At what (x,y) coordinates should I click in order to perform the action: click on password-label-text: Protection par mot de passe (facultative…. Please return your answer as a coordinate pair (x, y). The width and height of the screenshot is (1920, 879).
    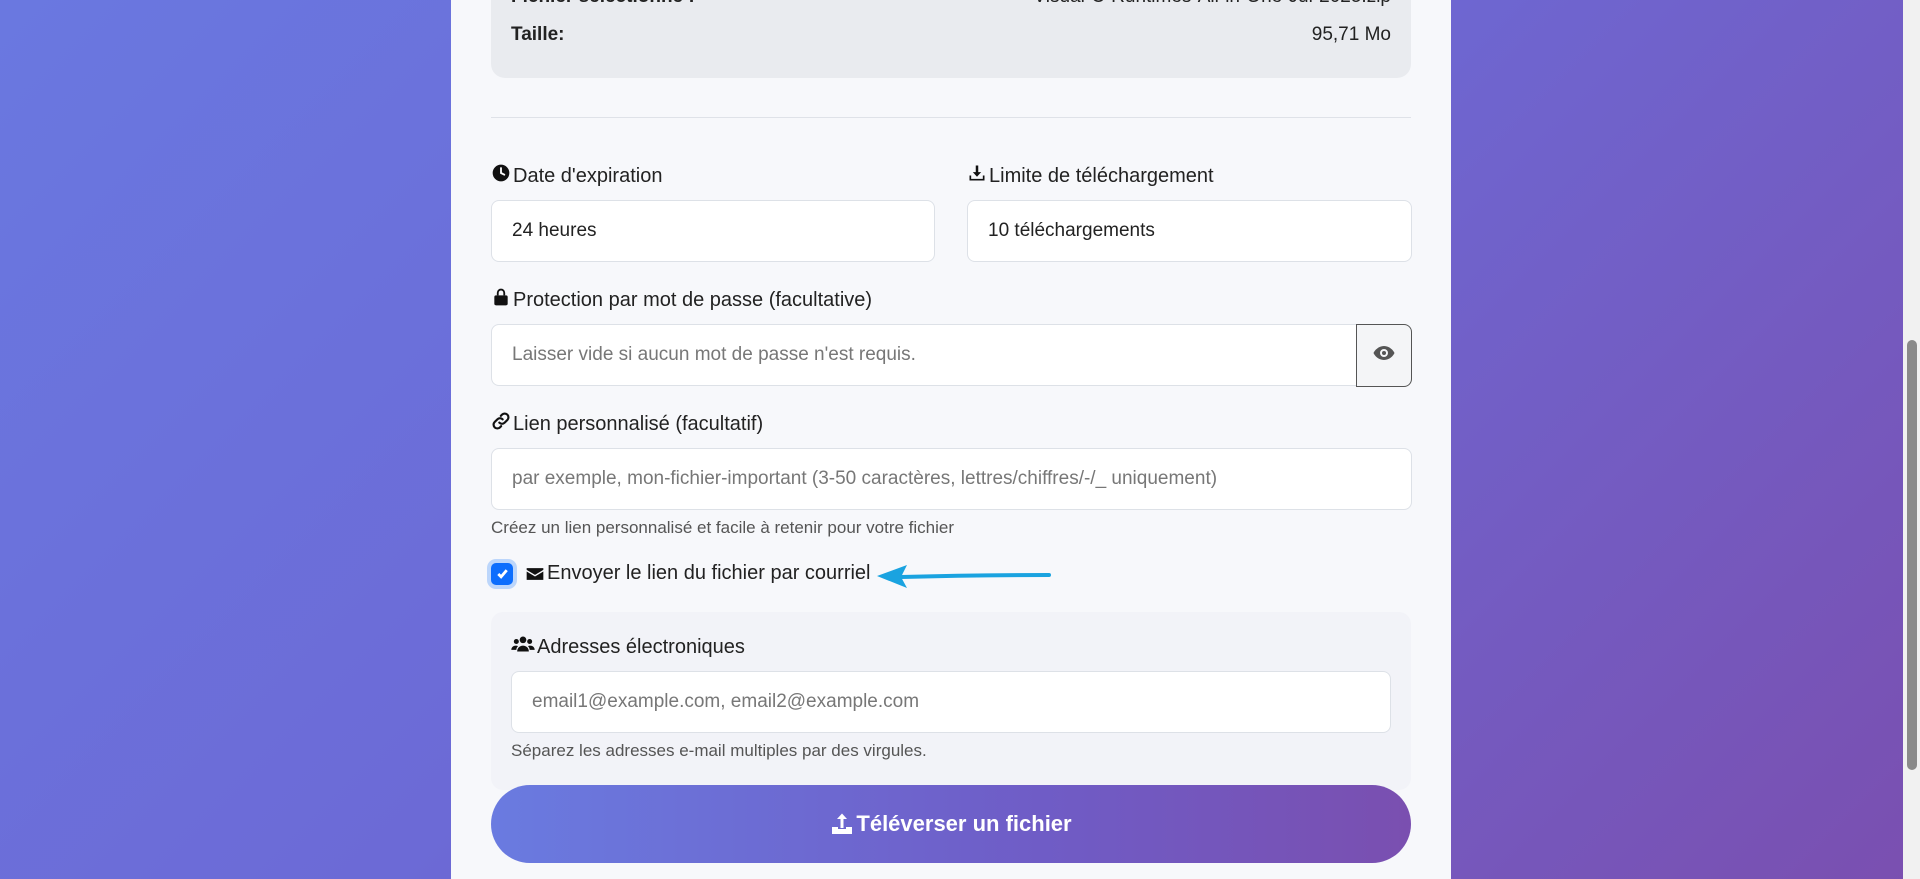
    Looking at the image, I should click on (693, 299).